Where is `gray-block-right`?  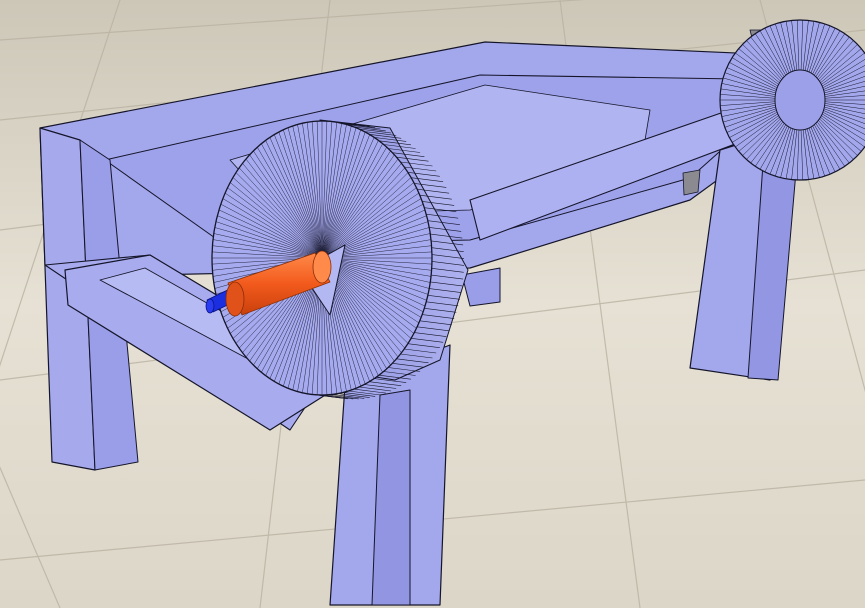 gray-block-right is located at coordinates (691, 182).